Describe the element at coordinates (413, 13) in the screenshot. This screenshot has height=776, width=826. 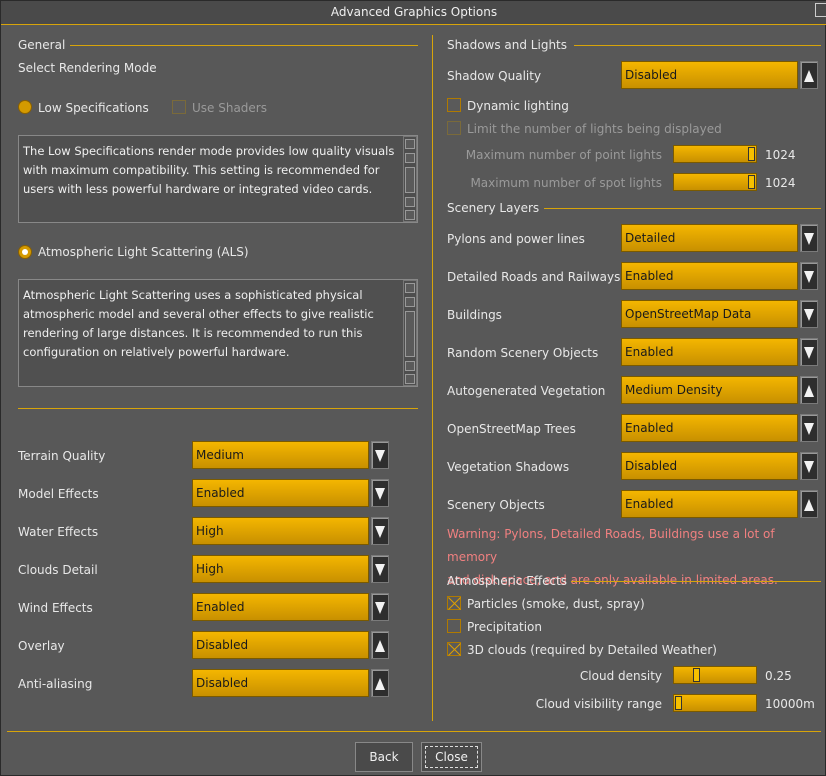
I see `title-bar: Advanced Graphics Options` at that location.